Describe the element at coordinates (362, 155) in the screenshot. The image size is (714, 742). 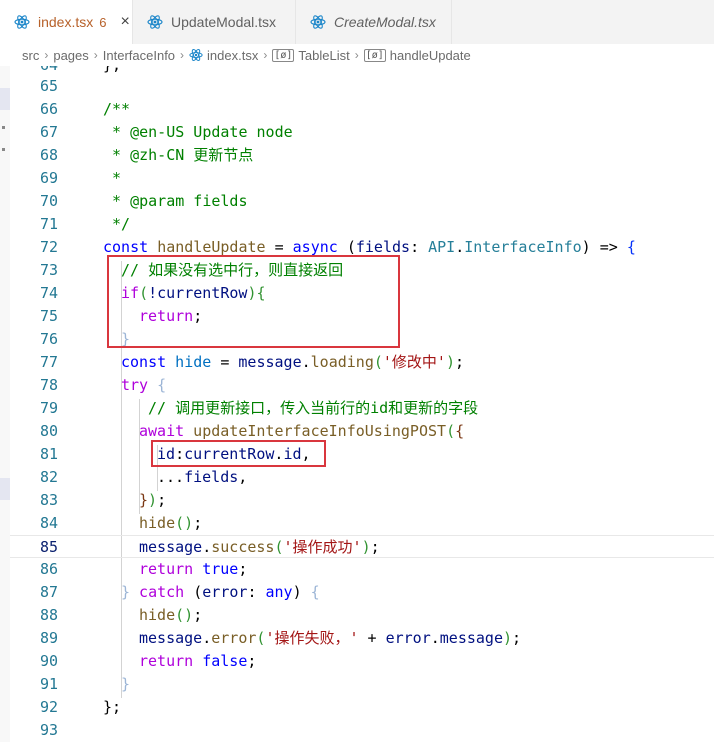
I see `code-line-68: 68 * @zh-CN 更新节点` at that location.